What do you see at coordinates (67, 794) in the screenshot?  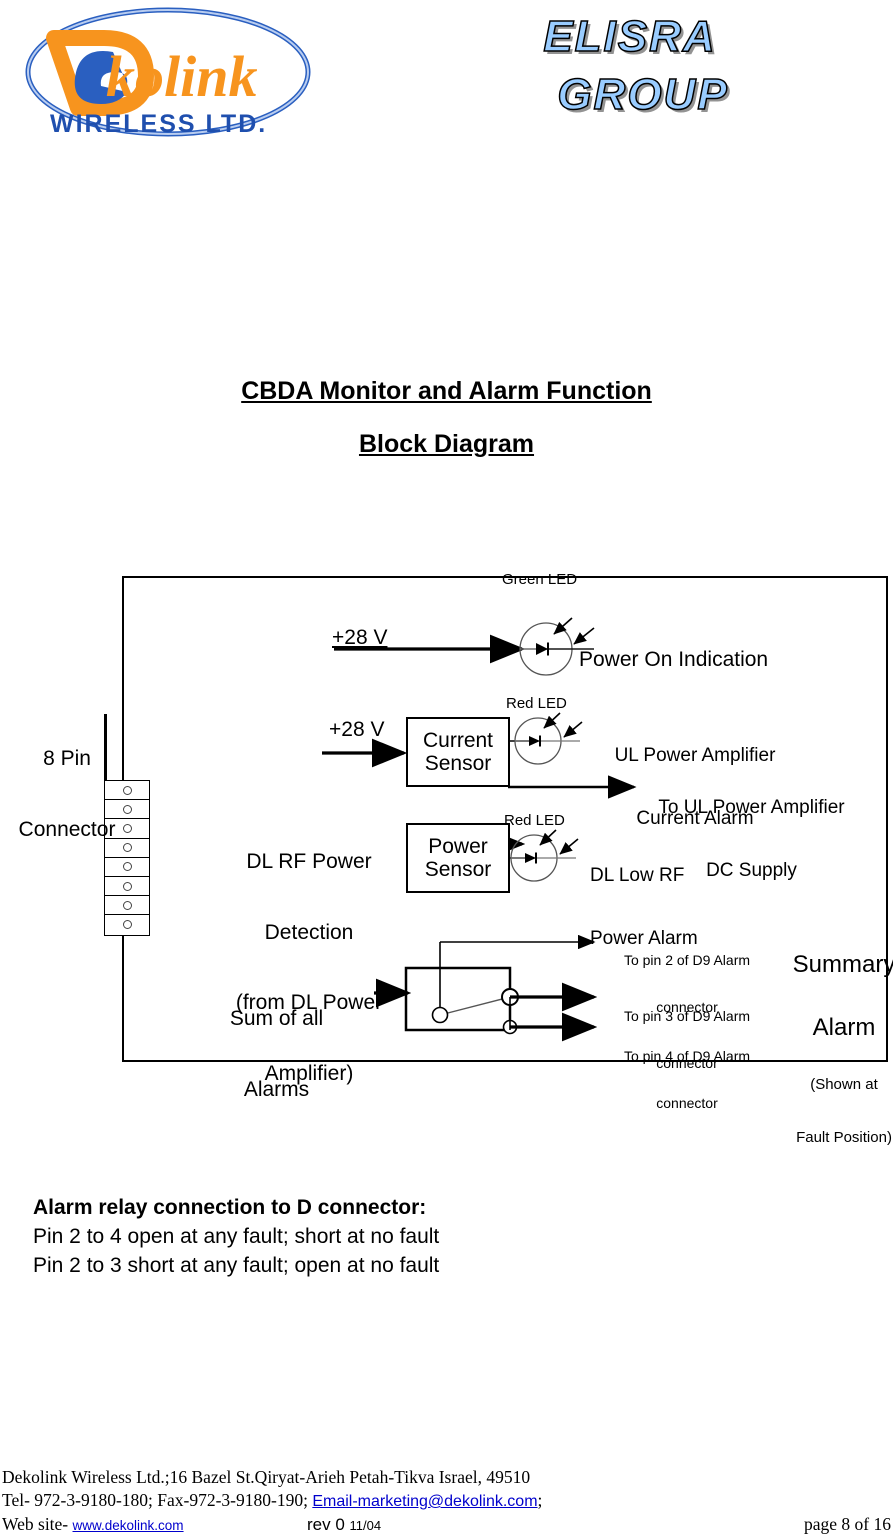 I see `connector-caption: 8 Pin Connector` at bounding box center [67, 794].